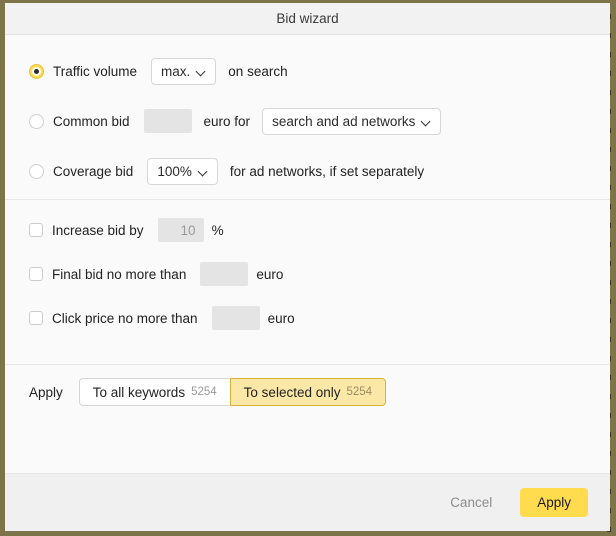 The width and height of the screenshot is (616, 536). I want to click on select-traffic-volume: max., so click(184, 71).